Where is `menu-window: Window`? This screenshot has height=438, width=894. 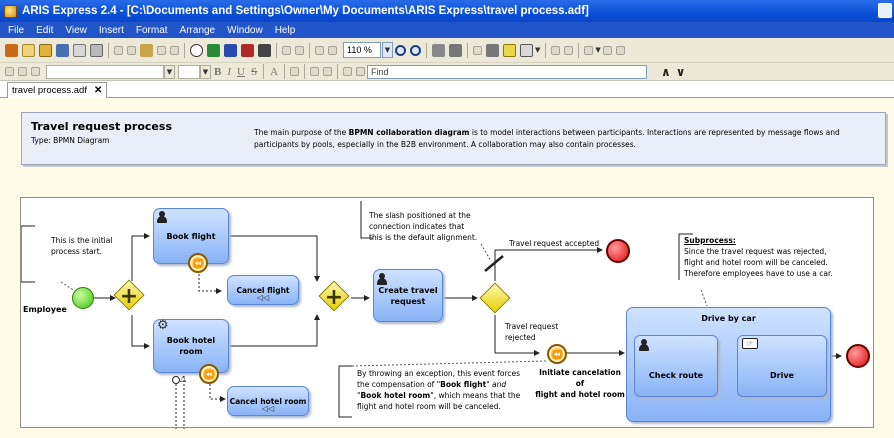 menu-window: Window is located at coordinates (245, 30).